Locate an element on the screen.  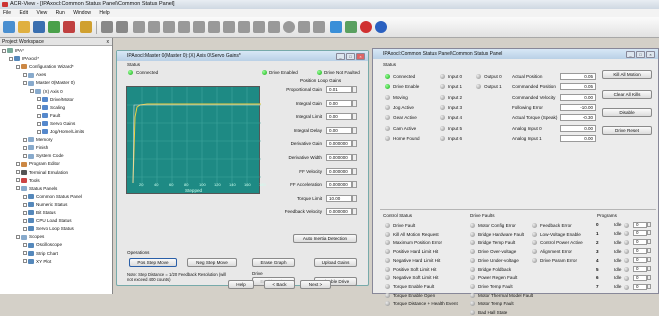
tree-item: Configuration Wizard* is located at coordinates (45, 67).